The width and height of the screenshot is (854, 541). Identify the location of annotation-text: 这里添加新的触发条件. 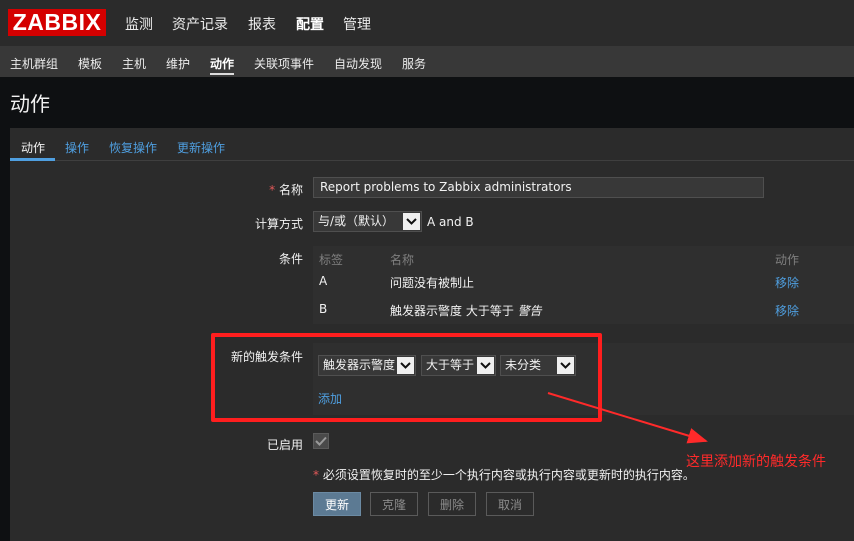
(756, 462).